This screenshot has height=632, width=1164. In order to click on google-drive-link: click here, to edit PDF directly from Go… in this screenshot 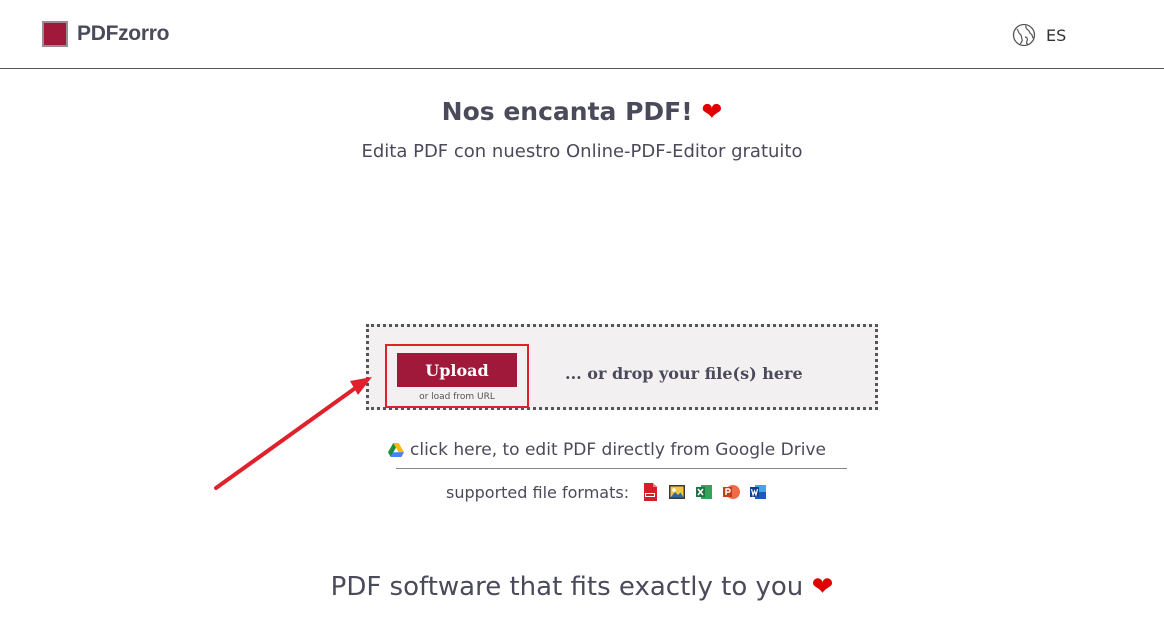, I will do `click(607, 450)`.